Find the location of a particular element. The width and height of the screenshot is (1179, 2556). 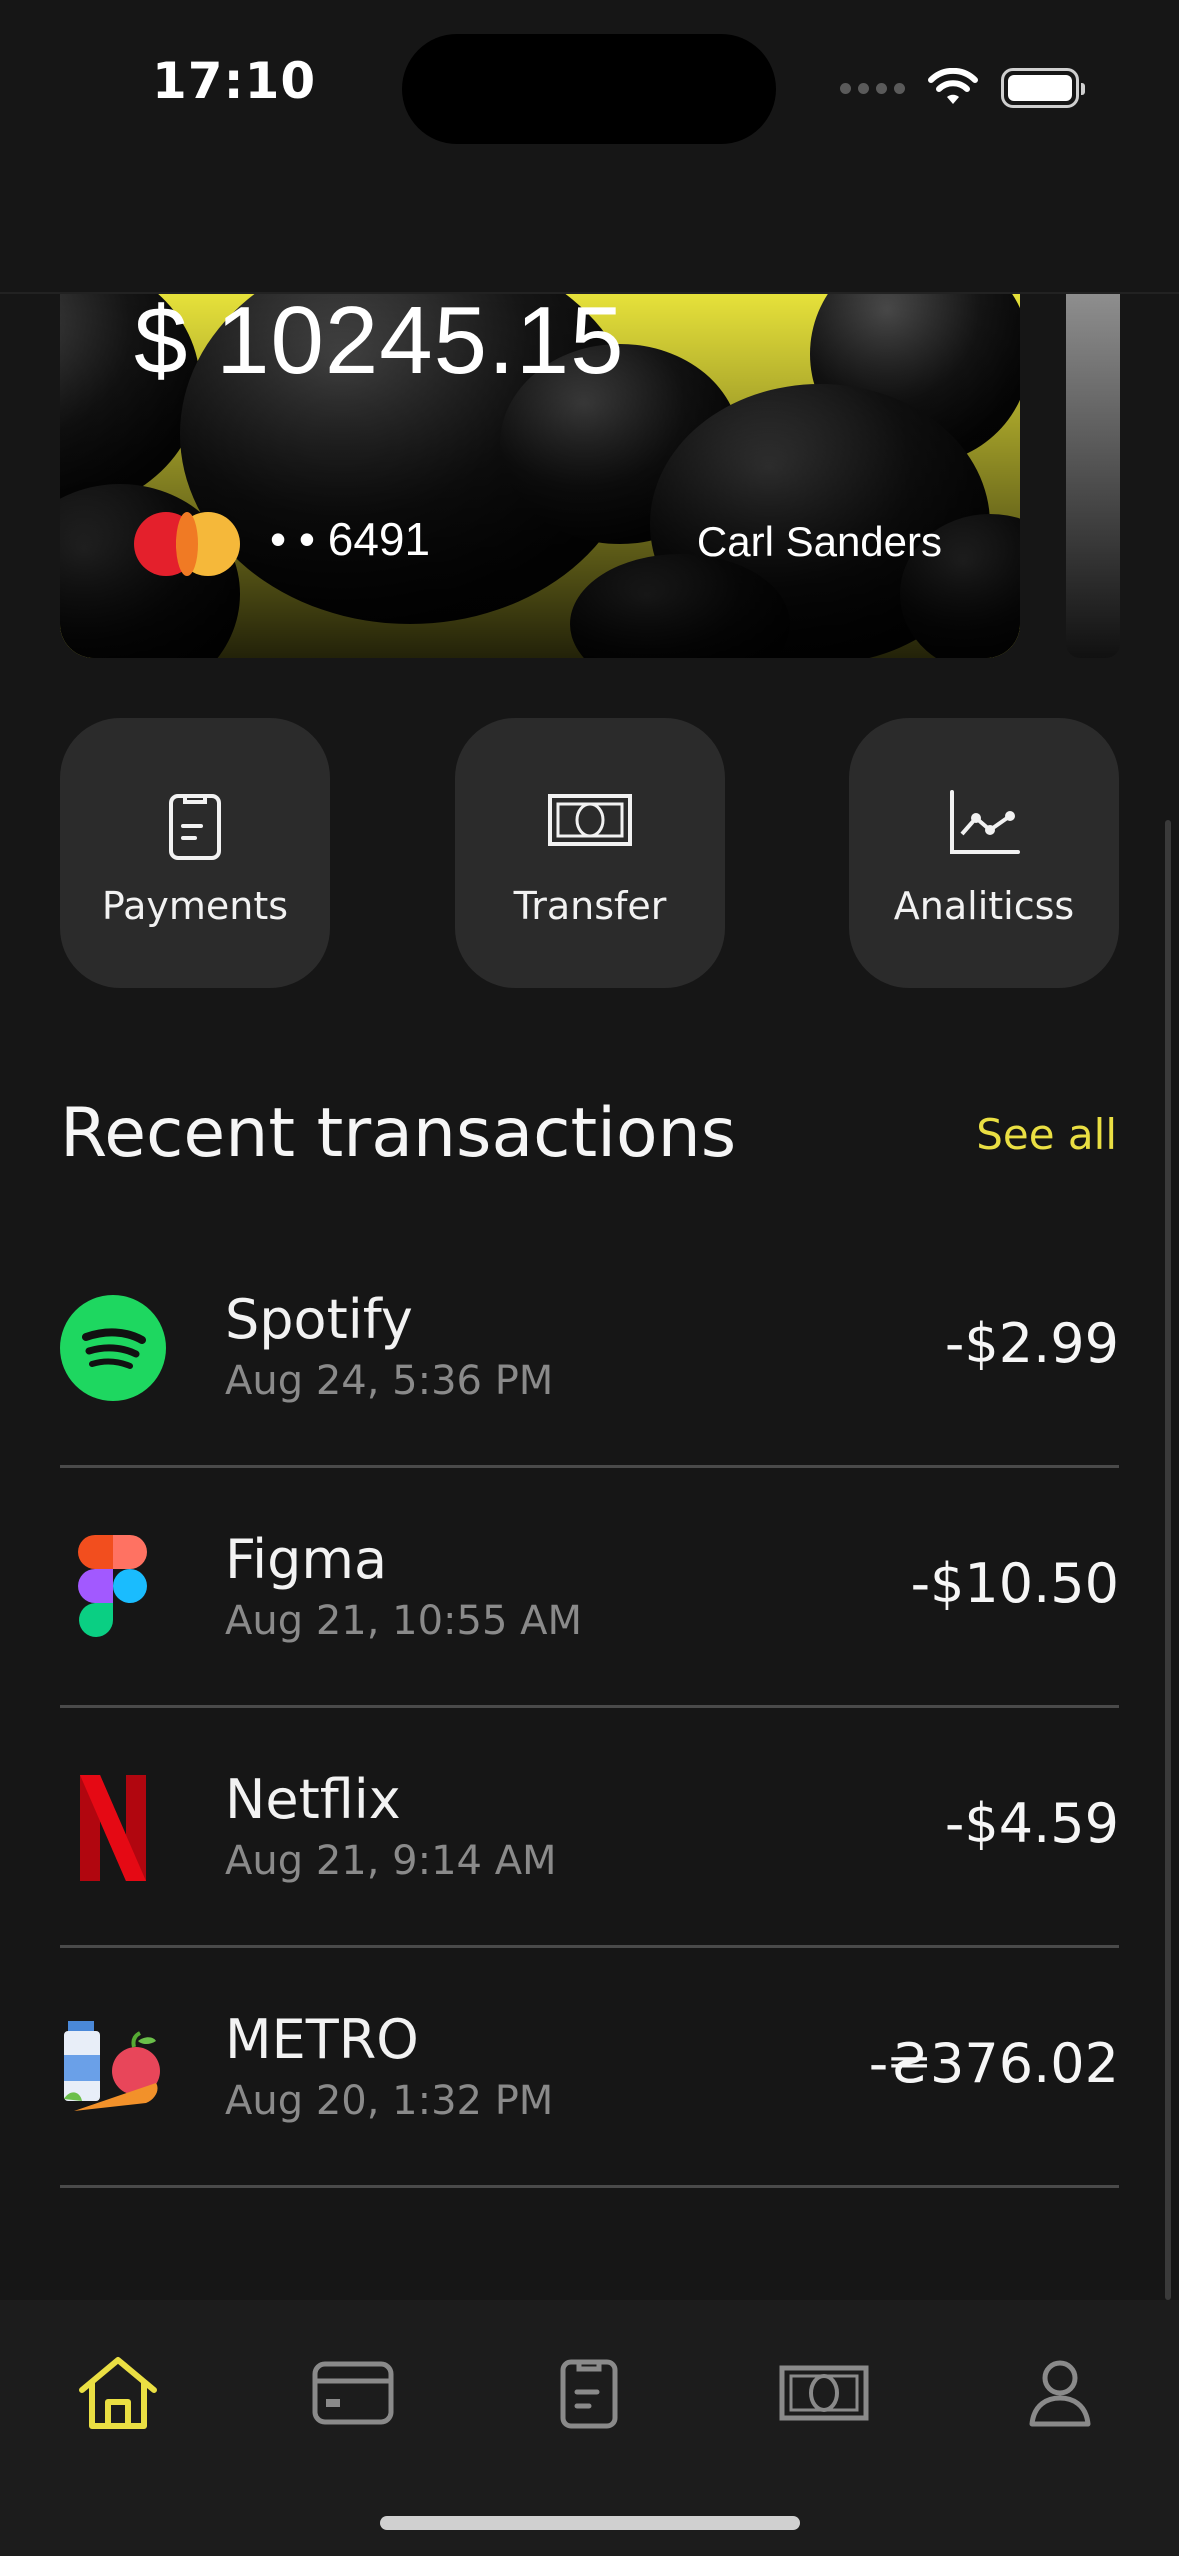

transaction-date: Aug 24, 5:36 PM is located at coordinates (389, 1381).